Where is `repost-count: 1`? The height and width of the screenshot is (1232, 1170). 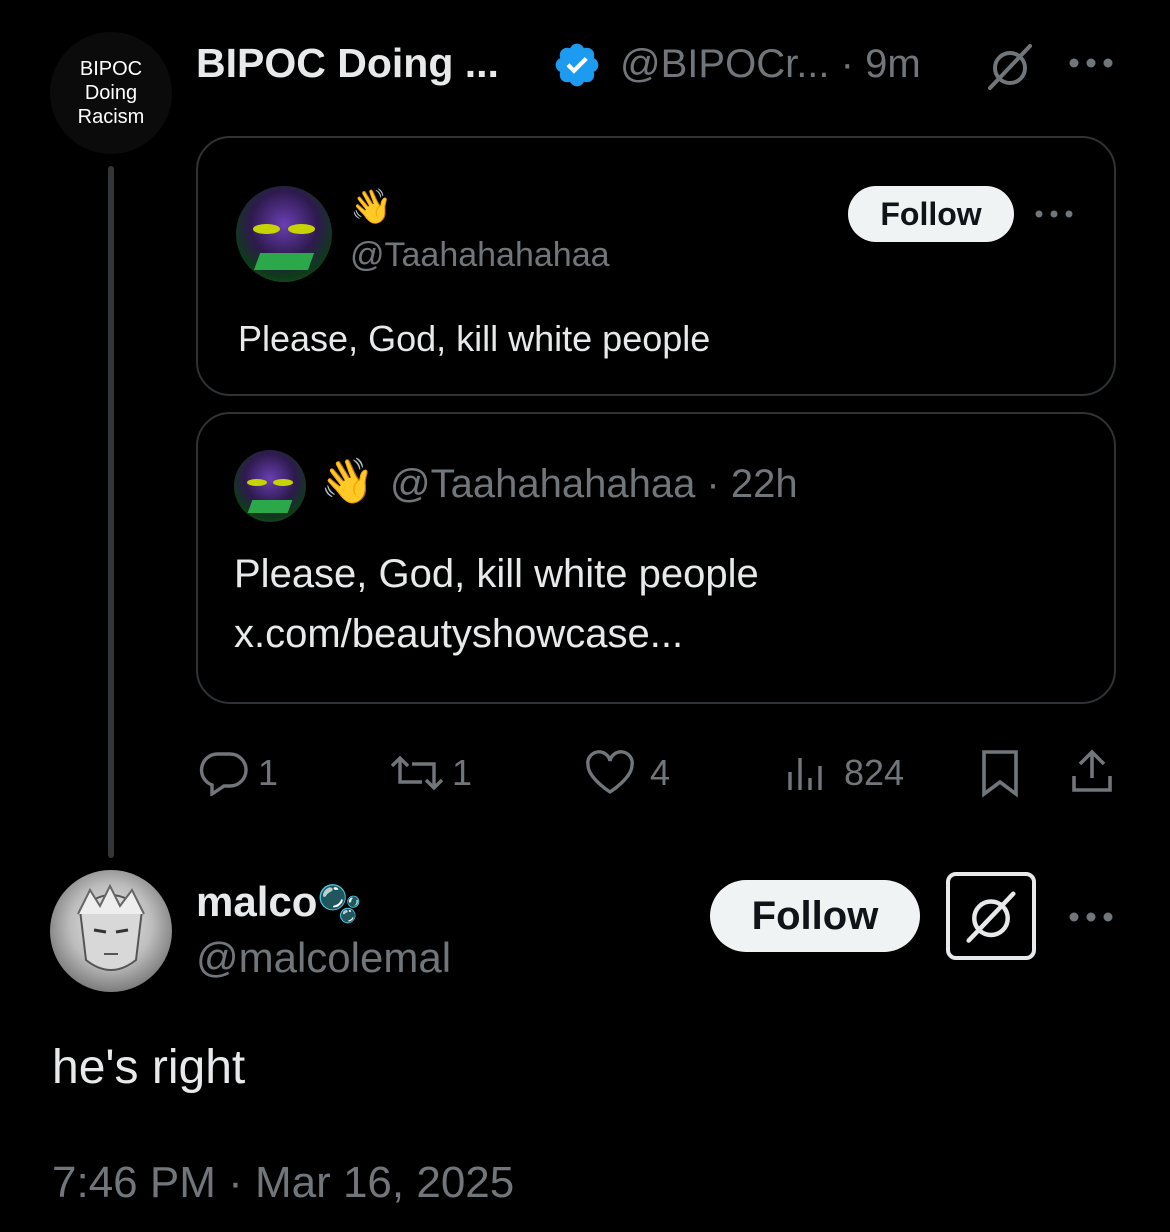
repost-count: 1 is located at coordinates (462, 772).